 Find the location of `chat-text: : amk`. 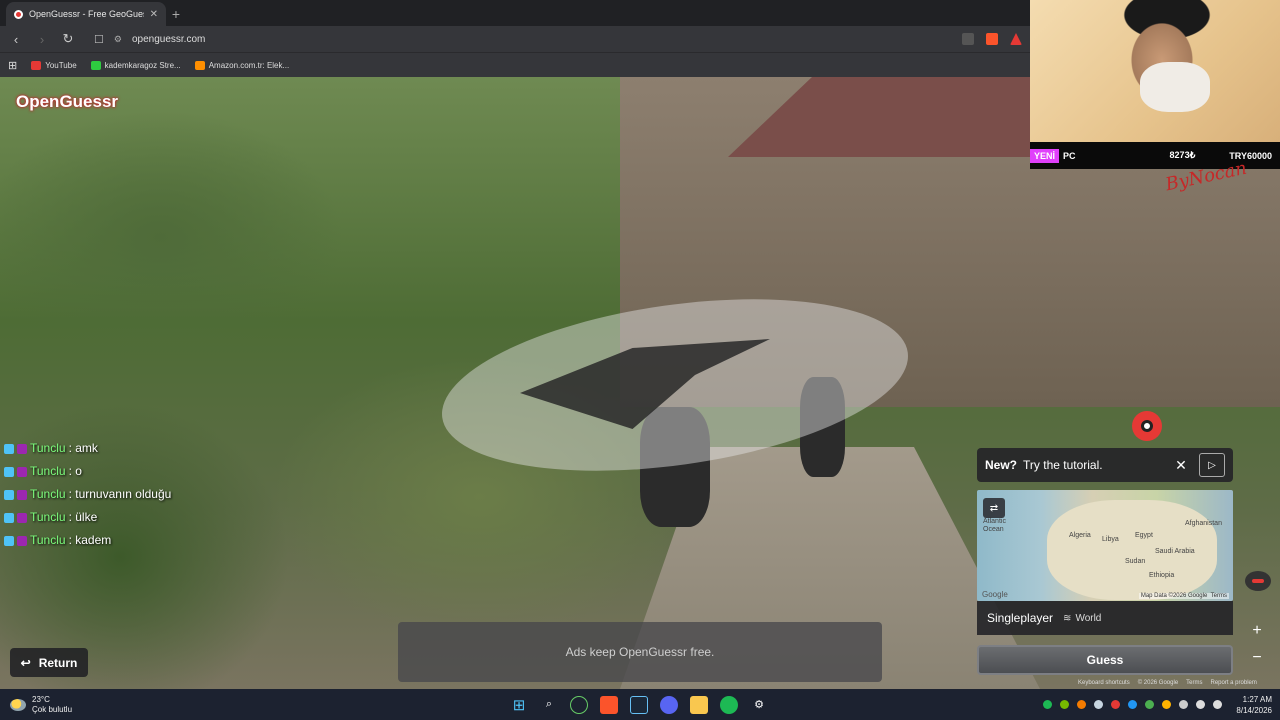

chat-text: : amk is located at coordinates (83, 448).